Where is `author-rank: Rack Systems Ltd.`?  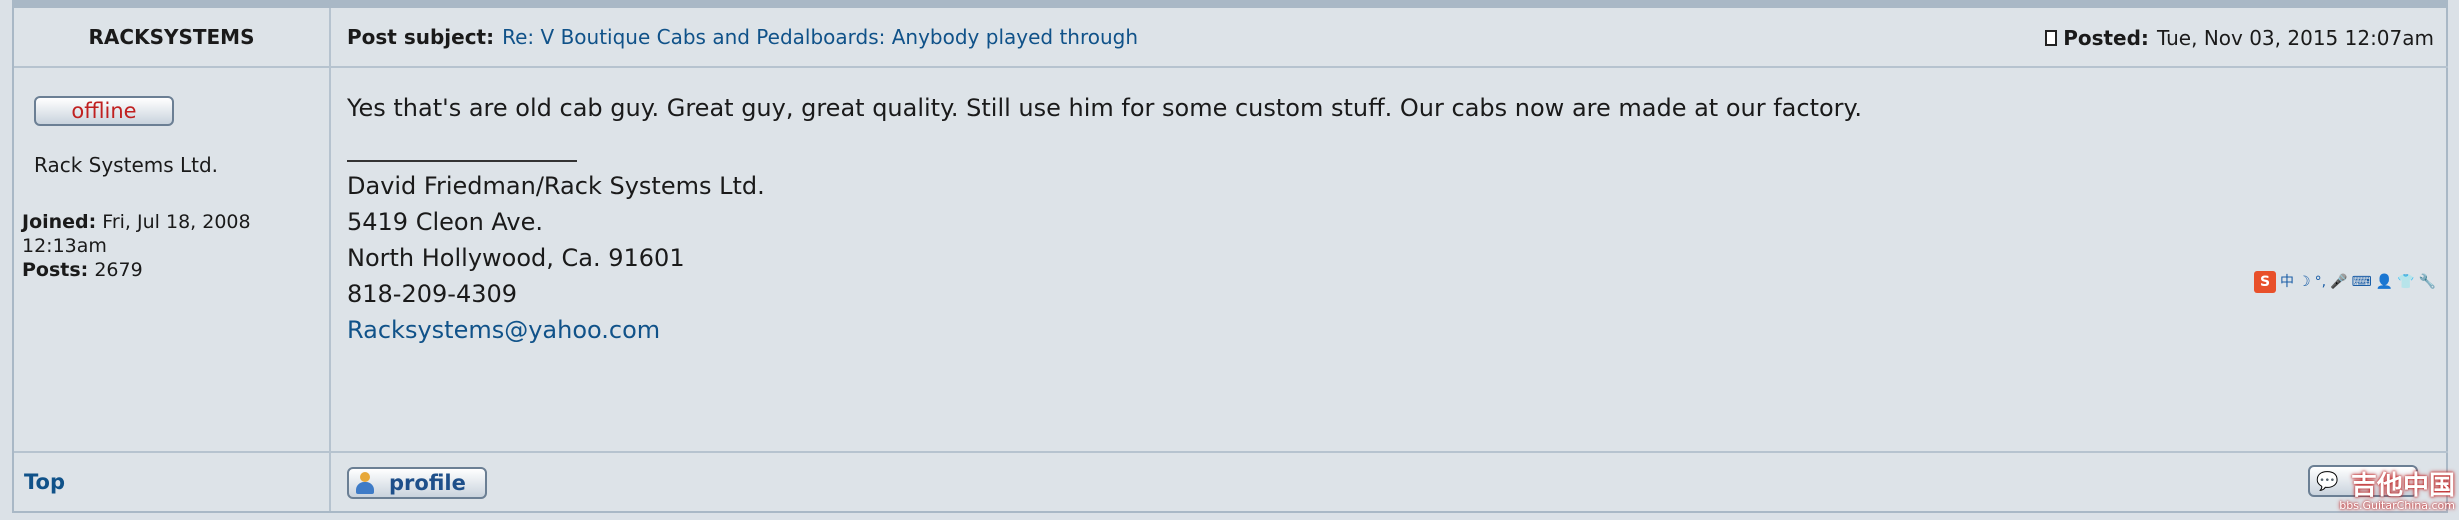
author-rank: Rack Systems Ltd. is located at coordinates (126, 165).